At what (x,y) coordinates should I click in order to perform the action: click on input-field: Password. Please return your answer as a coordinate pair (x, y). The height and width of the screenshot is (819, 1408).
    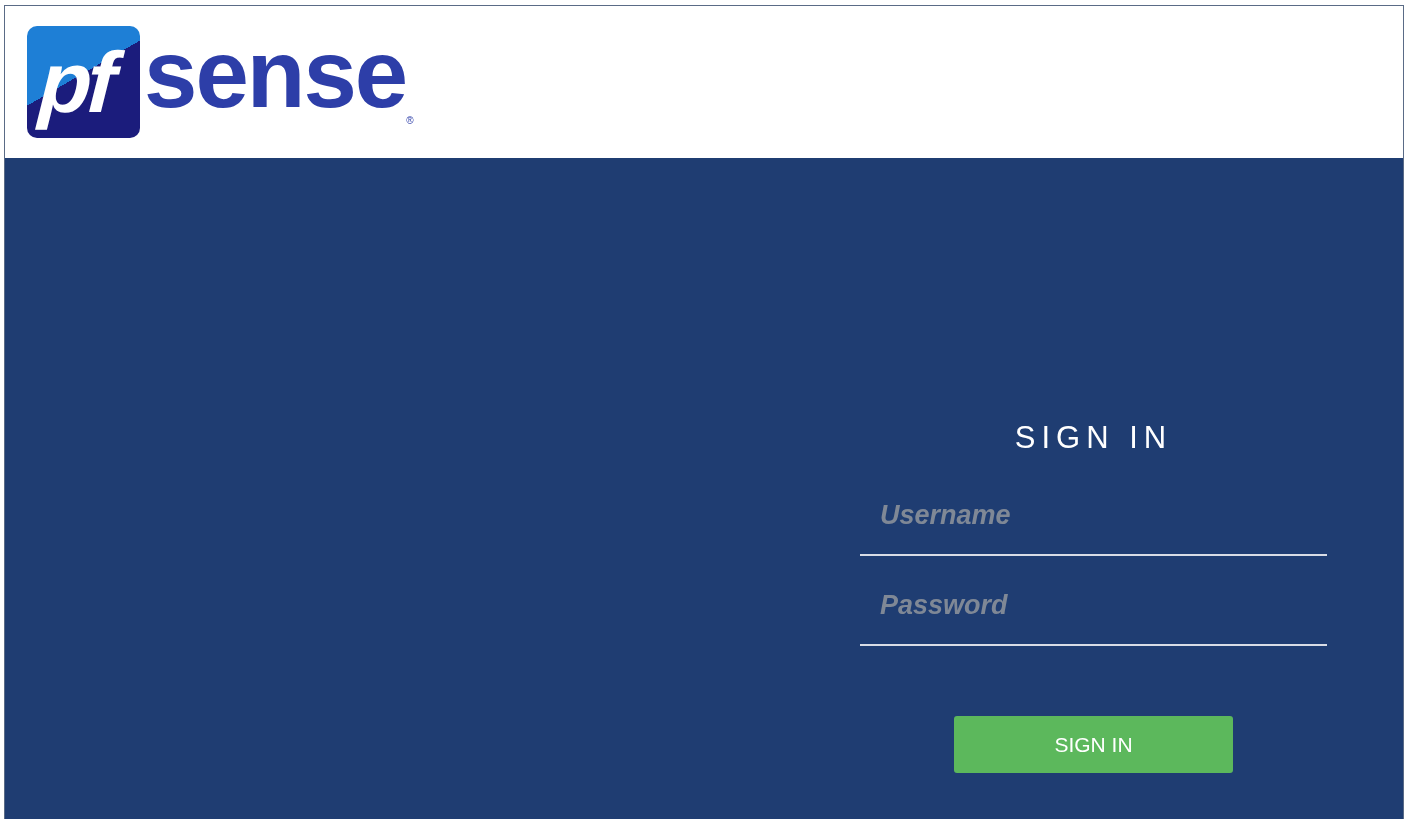
    Looking at the image, I should click on (1093, 615).